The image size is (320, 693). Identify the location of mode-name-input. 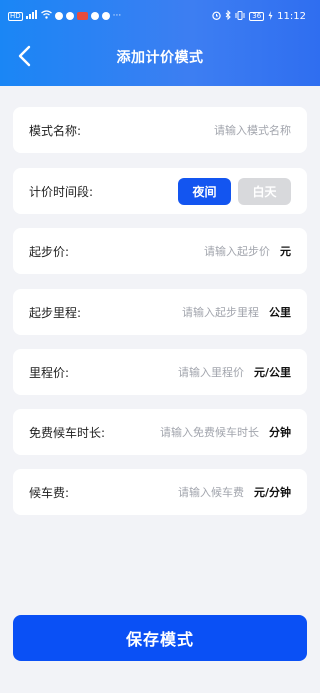
(186, 130).